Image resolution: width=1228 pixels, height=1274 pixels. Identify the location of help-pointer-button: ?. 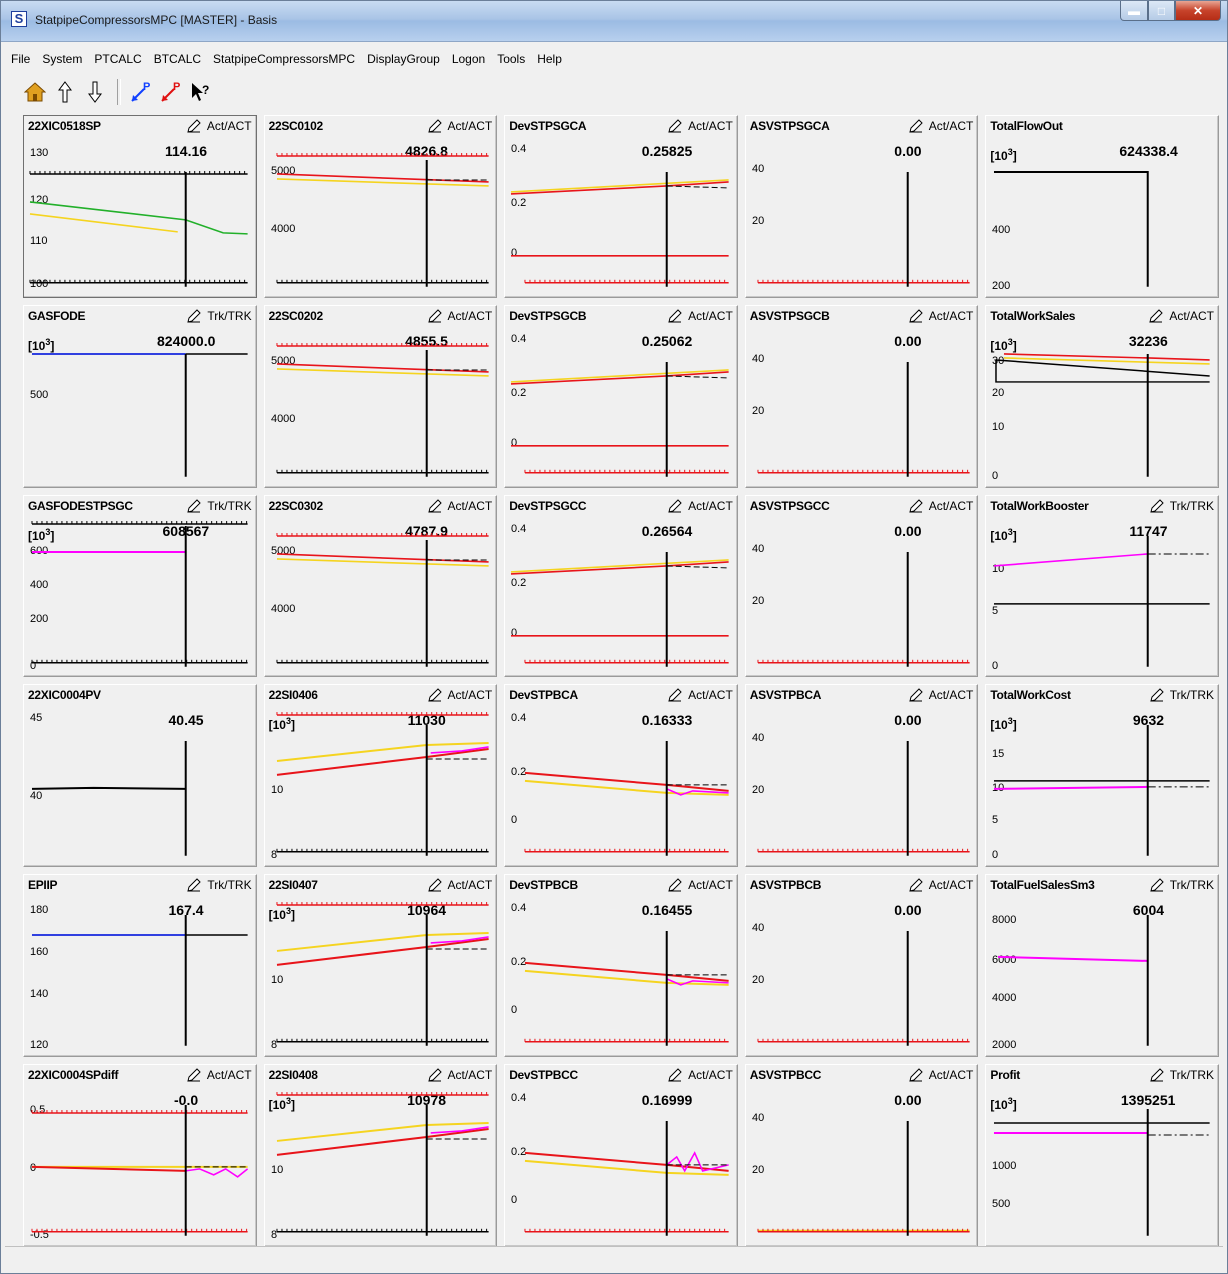
(201, 92).